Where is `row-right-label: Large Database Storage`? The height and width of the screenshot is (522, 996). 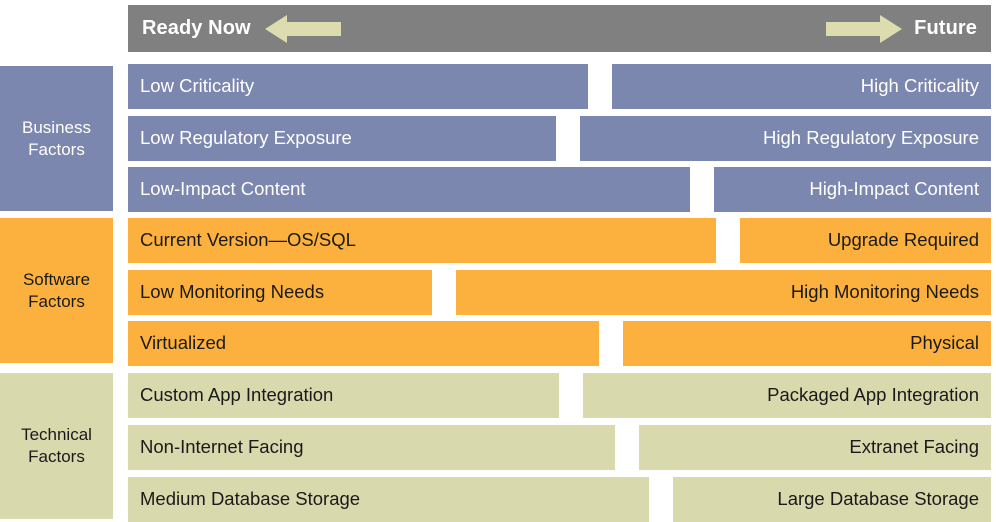 row-right-label: Large Database Storage is located at coordinates (878, 499).